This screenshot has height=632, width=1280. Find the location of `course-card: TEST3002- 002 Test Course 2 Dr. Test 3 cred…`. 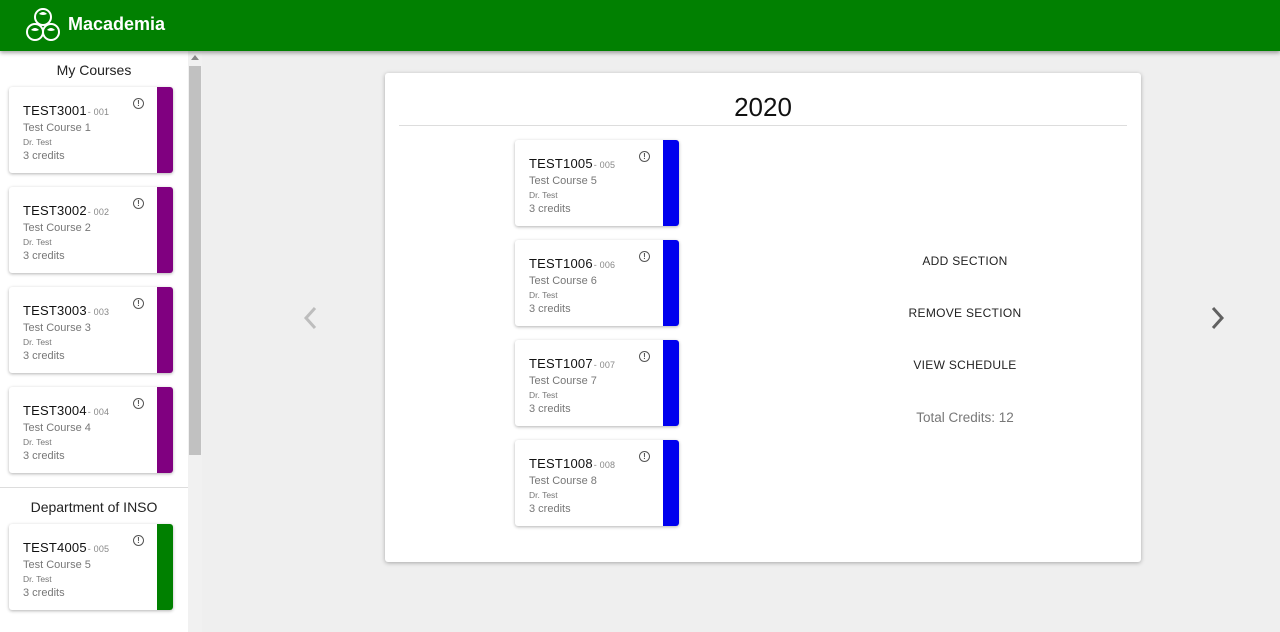

course-card: TEST3002- 002 Test Course 2 Dr. Test 3 cred… is located at coordinates (91, 230).